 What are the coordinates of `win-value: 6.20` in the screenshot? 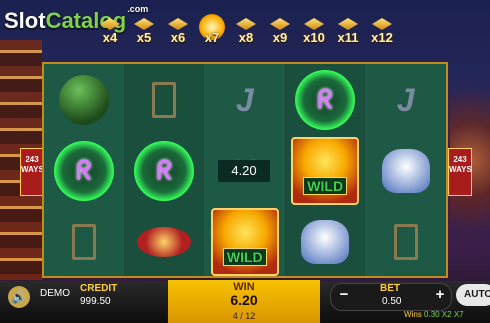 It's located at (244, 300).